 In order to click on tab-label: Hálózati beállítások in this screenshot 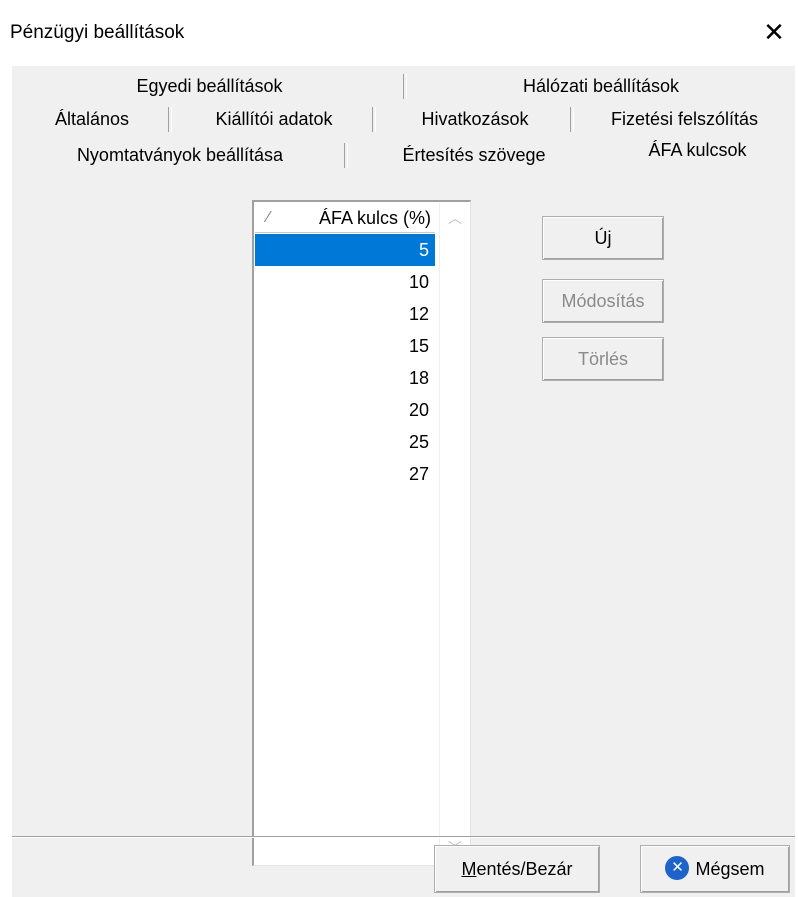, I will do `click(601, 86)`.